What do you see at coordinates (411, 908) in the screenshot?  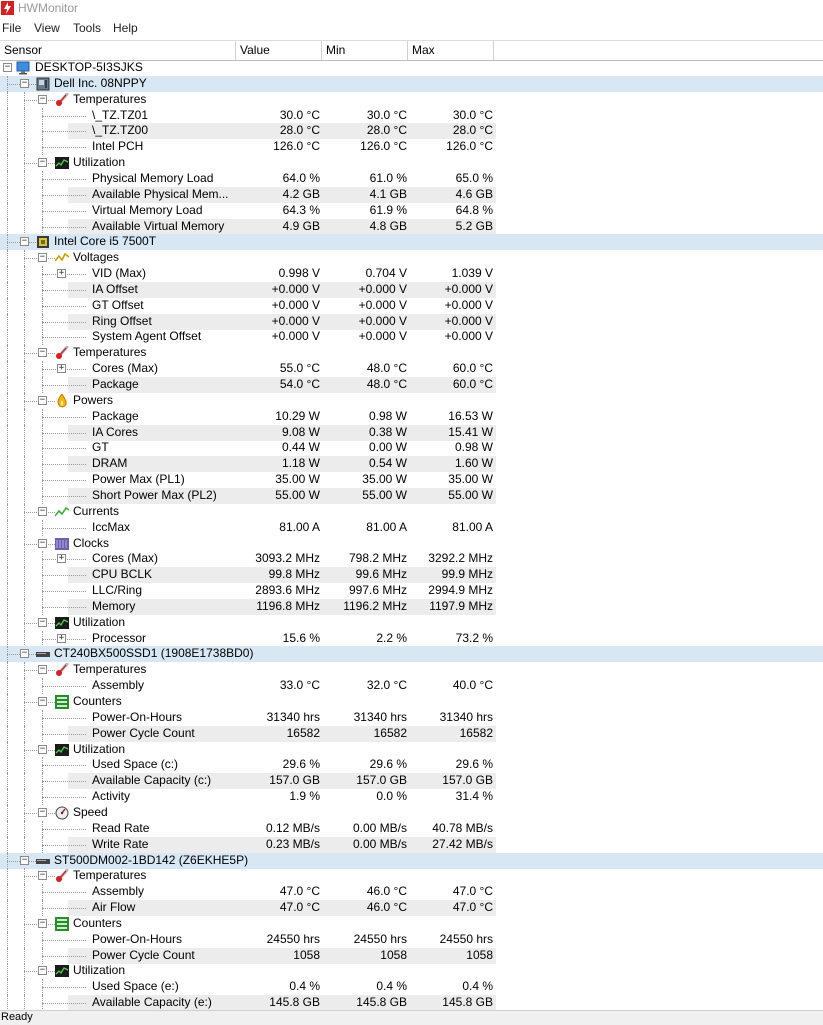 I see `sensor-row: Air Flow 47.0 °C 46.0 °C 47.0 °C` at bounding box center [411, 908].